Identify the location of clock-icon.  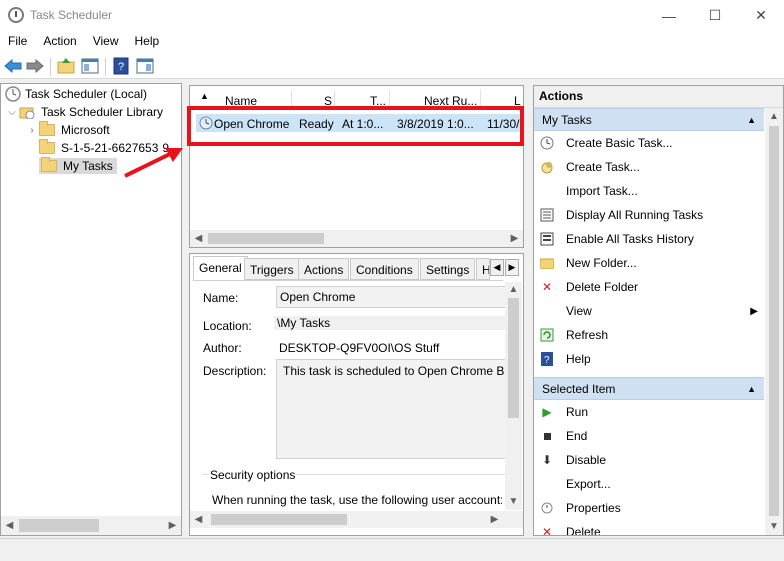
(13, 94).